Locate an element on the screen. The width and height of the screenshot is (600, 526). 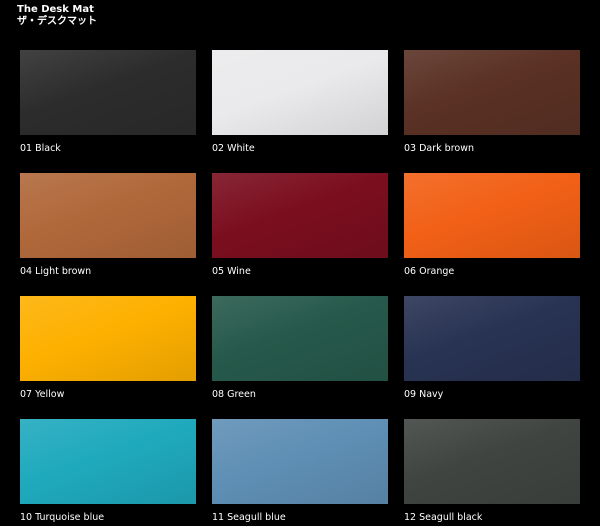
swatch-label: 11 Seagull blue is located at coordinates (249, 517).